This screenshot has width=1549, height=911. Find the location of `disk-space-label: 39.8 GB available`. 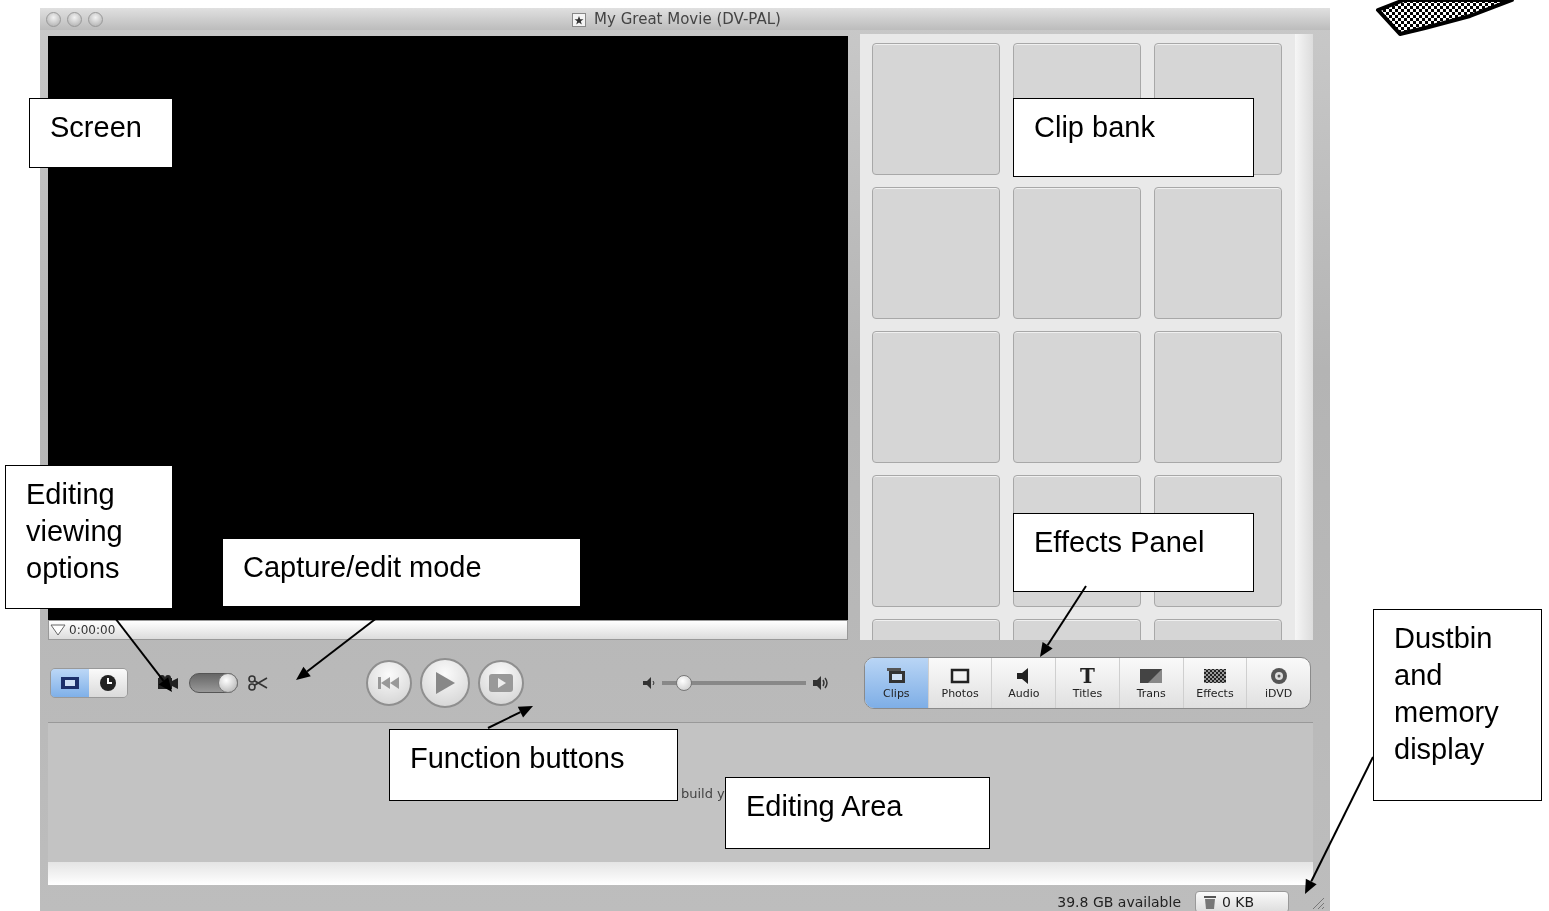

disk-space-label: 39.8 GB available is located at coordinates (1119, 902).